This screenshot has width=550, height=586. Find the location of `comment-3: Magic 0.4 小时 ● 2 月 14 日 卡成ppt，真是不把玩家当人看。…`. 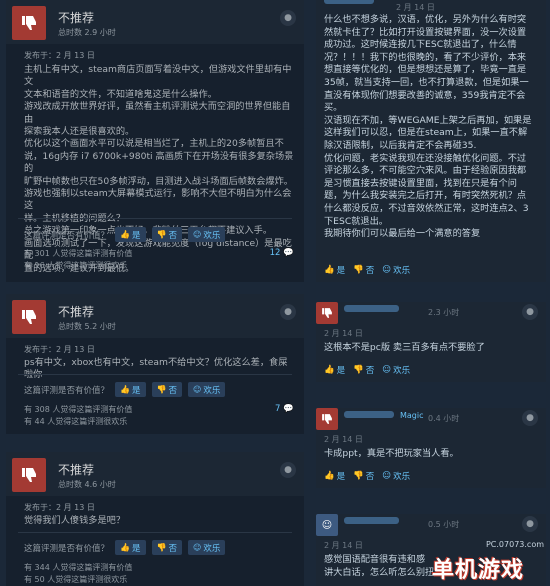

comment-3: Magic 0.4 小时 ● 2 月 14 日 卡成ppt，真是不把玩家当人看。… is located at coordinates (431, 448).